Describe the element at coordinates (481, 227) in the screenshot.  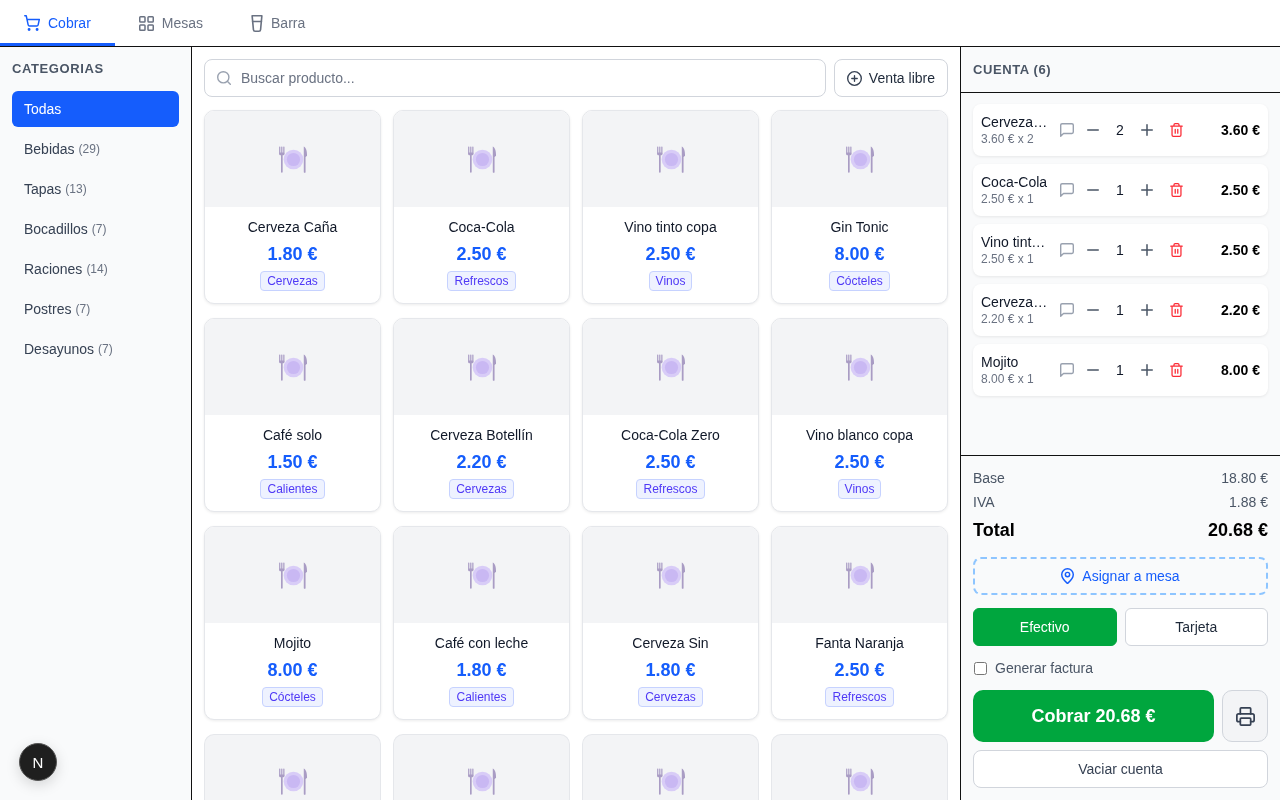
I see `product-name: Coca-Cola` at that location.